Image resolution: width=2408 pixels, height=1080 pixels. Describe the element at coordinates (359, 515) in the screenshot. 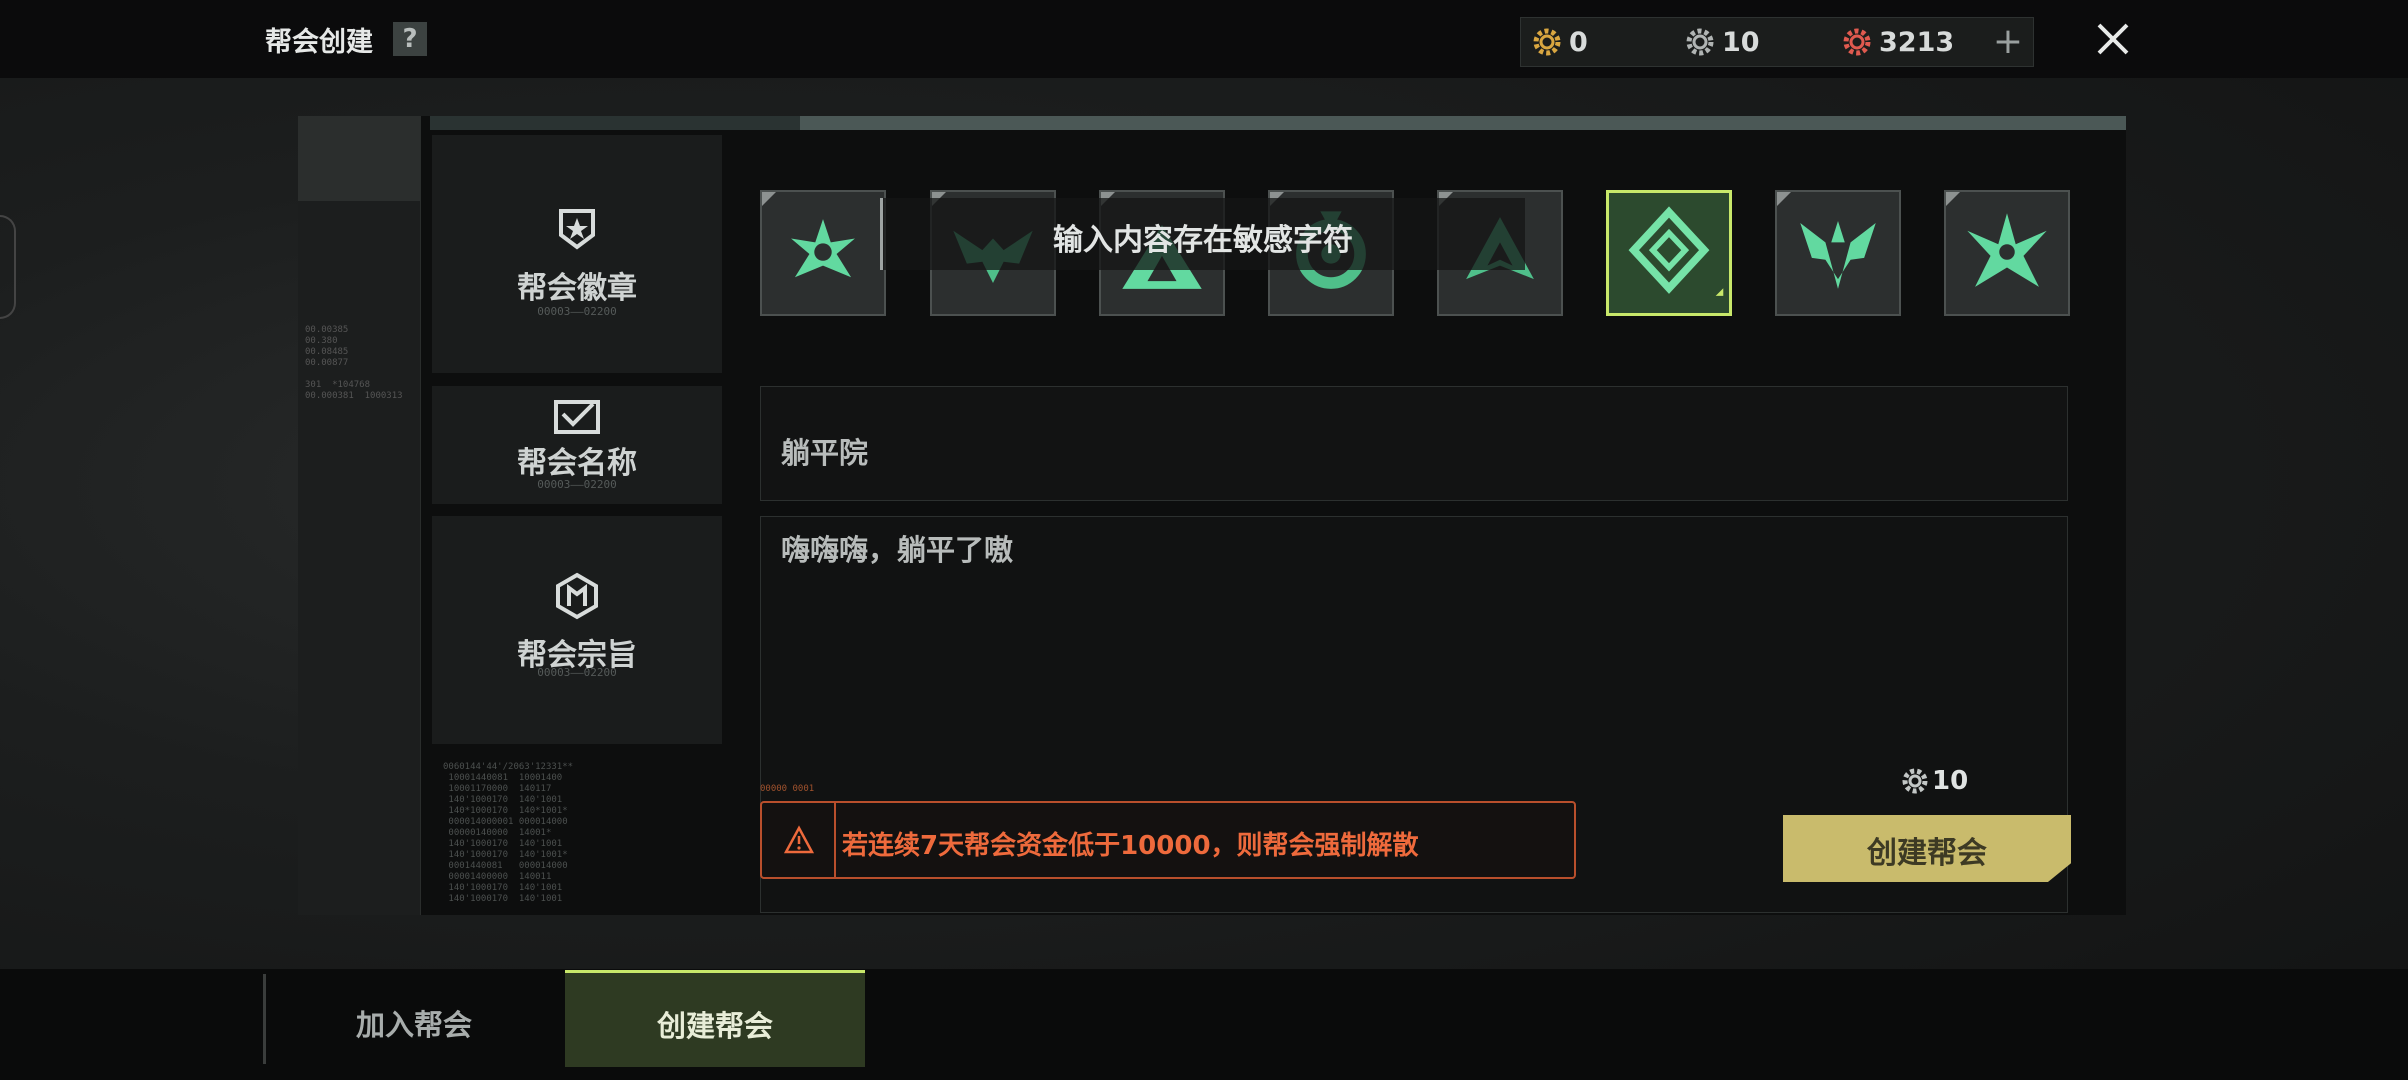

I see `panel-side-strip` at that location.